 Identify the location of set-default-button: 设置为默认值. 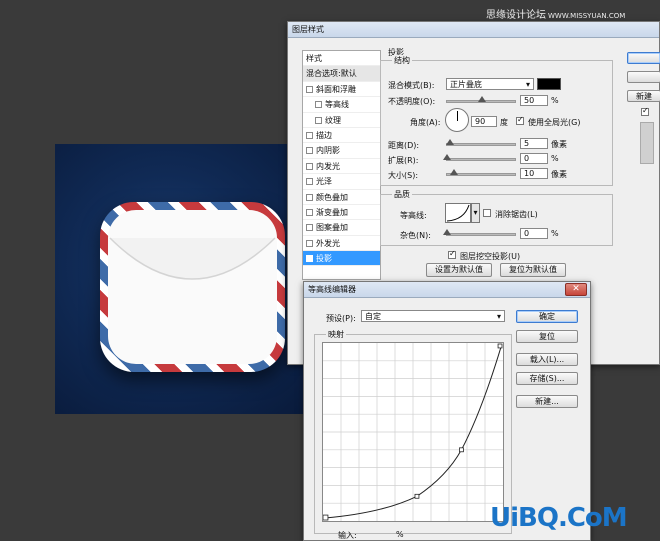
(459, 270).